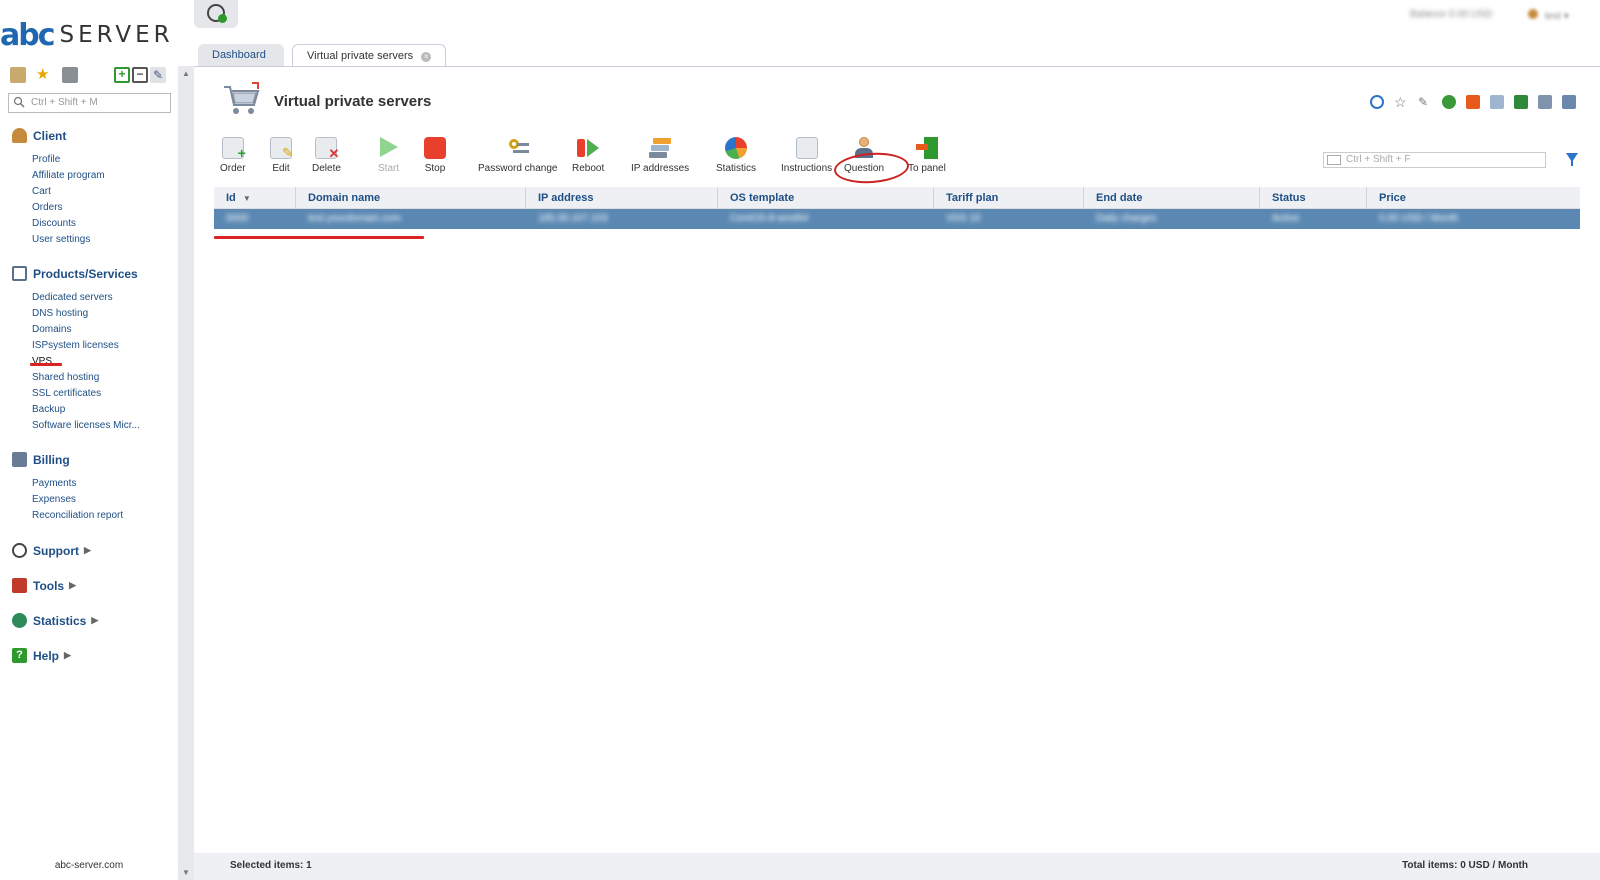 The height and width of the screenshot is (880, 1600). Describe the element at coordinates (54, 223) in the screenshot. I see `sidebar-item-discounts: Discounts` at that location.